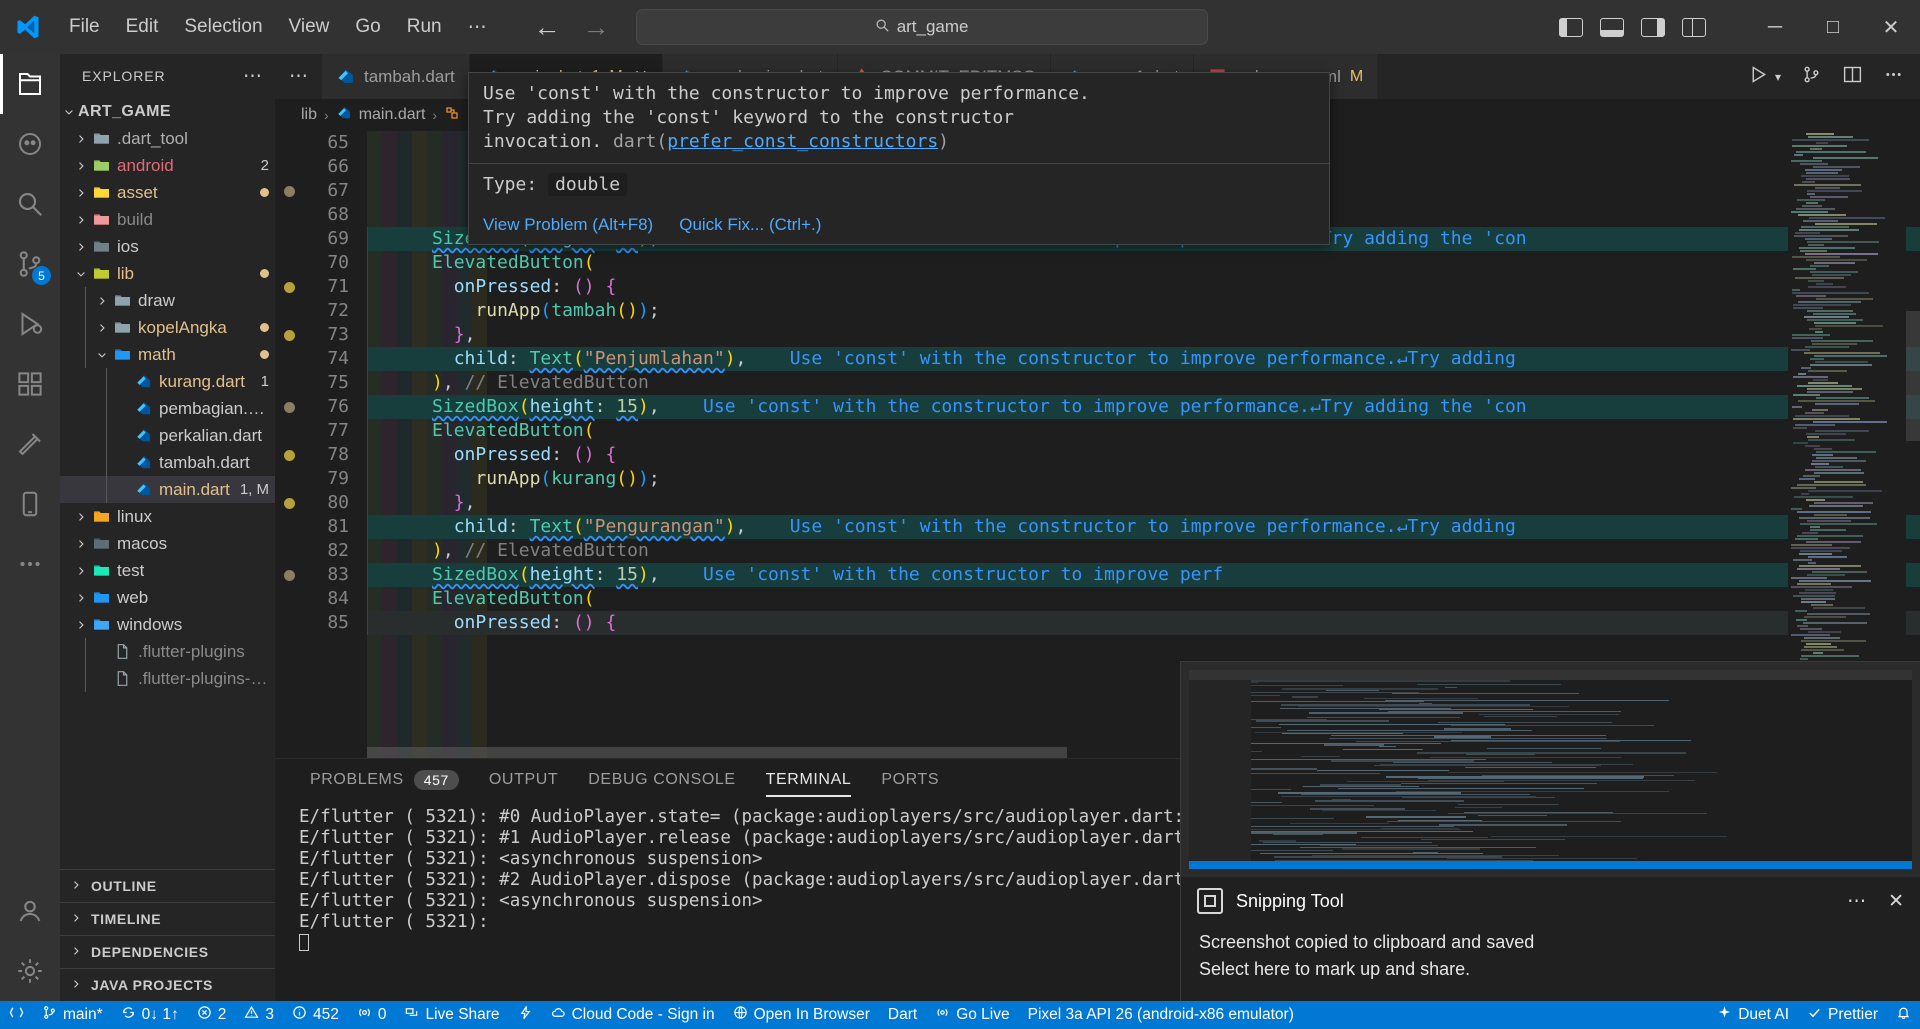 This screenshot has height=1029, width=1920. Describe the element at coordinates (167, 273) in the screenshot. I see `tree-item-lib: lib` at that location.